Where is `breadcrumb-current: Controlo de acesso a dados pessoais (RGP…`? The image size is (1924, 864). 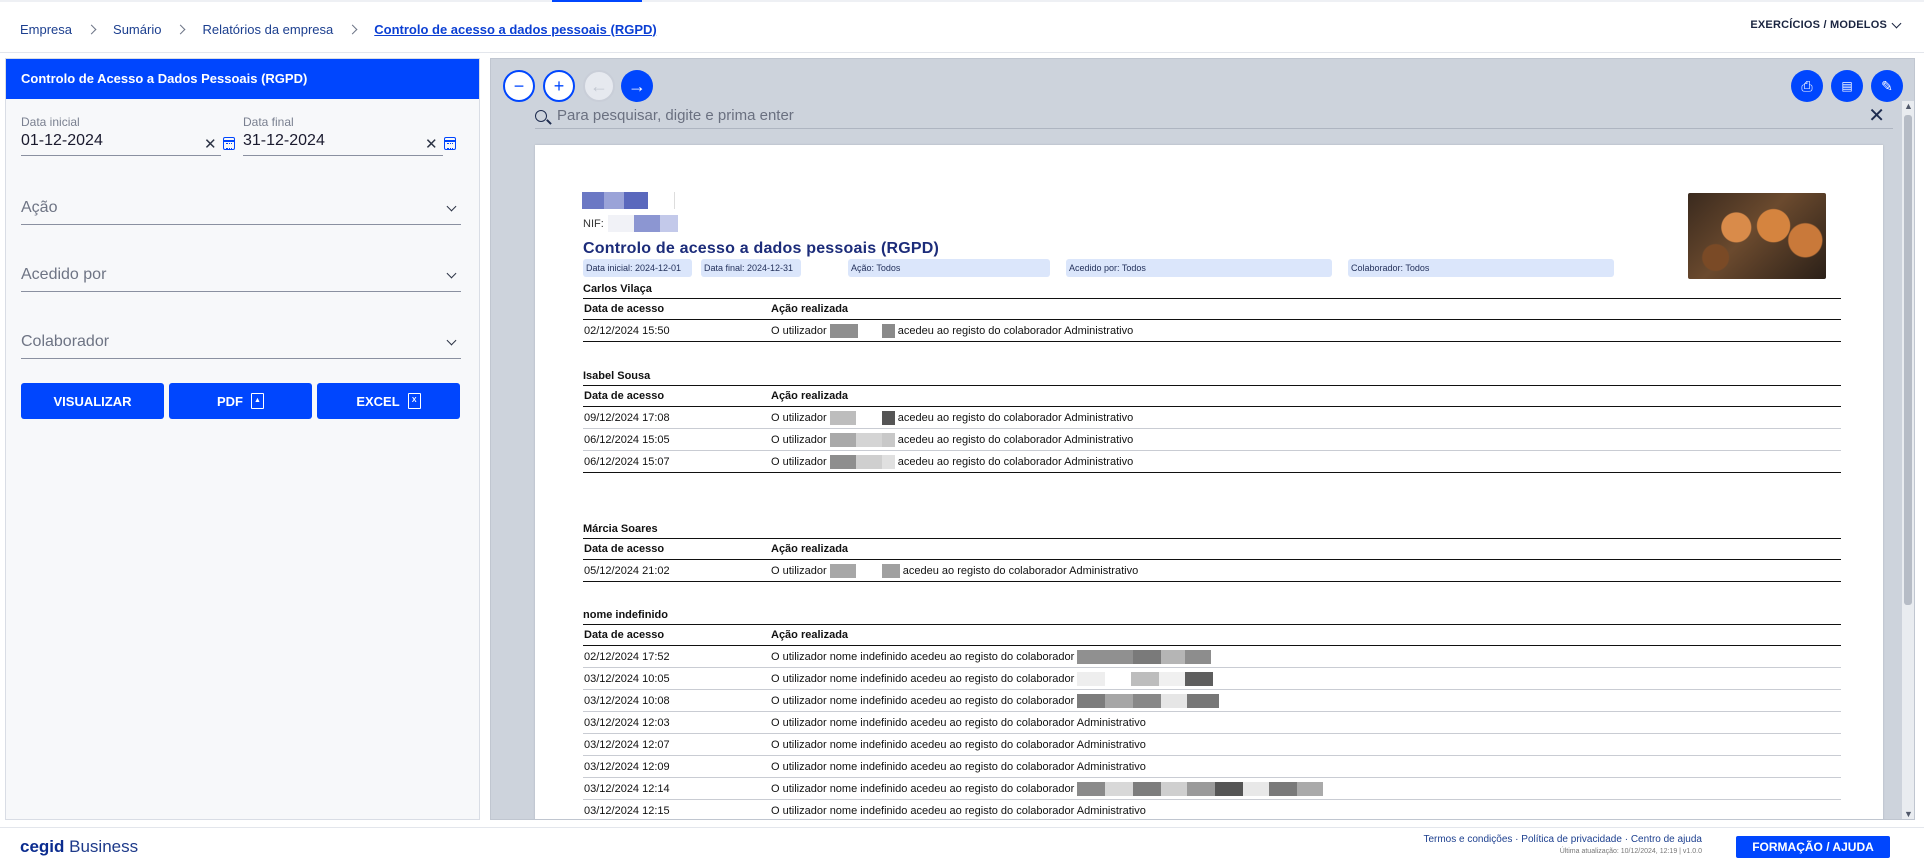
breadcrumb-current: Controlo de acesso a dados pessoais (RGP… is located at coordinates (515, 29).